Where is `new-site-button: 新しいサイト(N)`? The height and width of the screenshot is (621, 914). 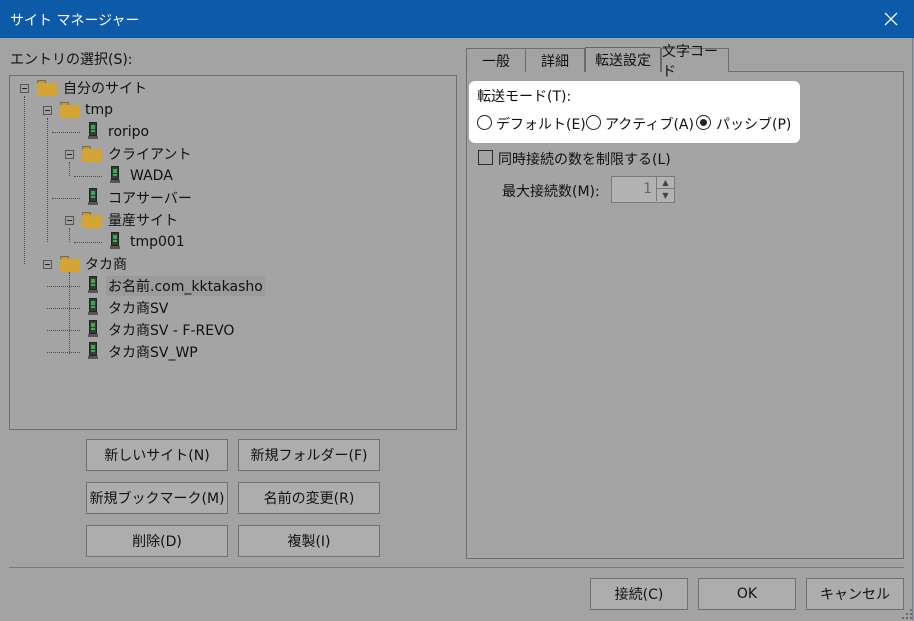 new-site-button: 新しいサイト(N) is located at coordinates (157, 455).